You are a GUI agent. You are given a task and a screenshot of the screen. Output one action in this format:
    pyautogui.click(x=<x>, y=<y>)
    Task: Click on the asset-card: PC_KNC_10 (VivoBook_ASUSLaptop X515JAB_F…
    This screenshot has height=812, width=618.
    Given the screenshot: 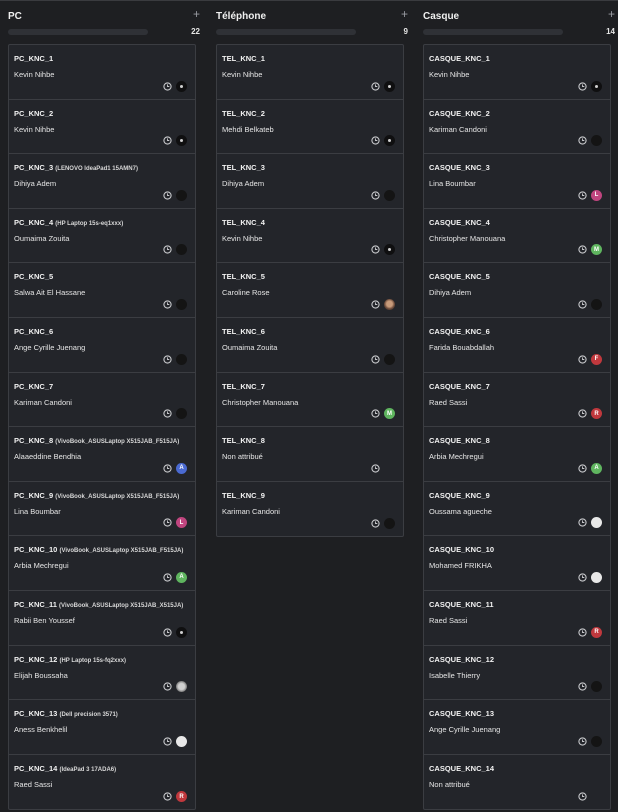 What is the action you would take?
    pyautogui.click(x=102, y=563)
    